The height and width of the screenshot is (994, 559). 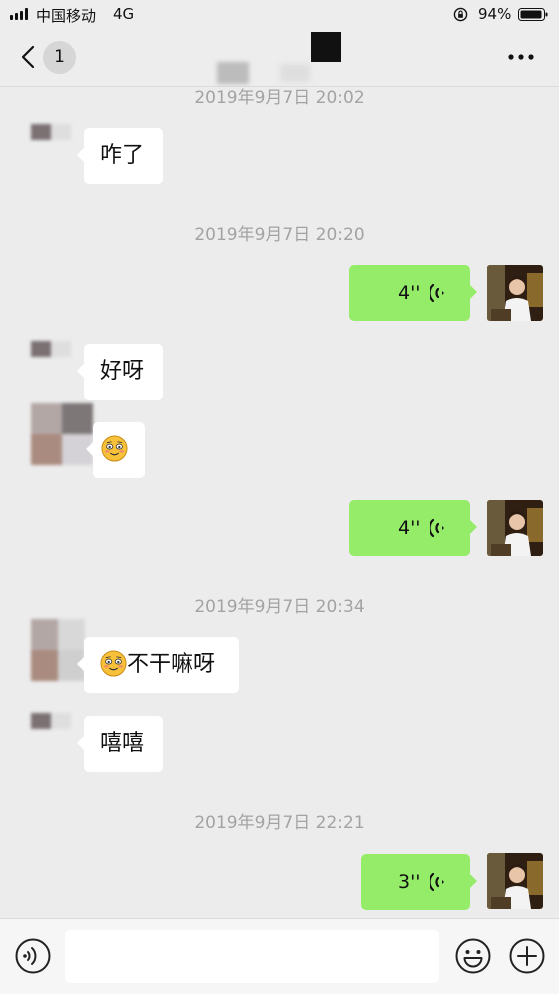 What do you see at coordinates (120, 372) in the screenshot?
I see `incoming-message: 好呀` at bounding box center [120, 372].